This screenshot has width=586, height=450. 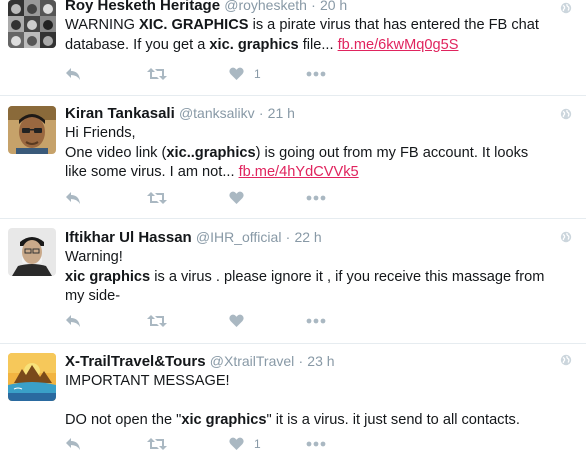 I want to click on tweet-header: Kiran Tankasali @tanksalikv · 21 h, so click(x=308, y=113).